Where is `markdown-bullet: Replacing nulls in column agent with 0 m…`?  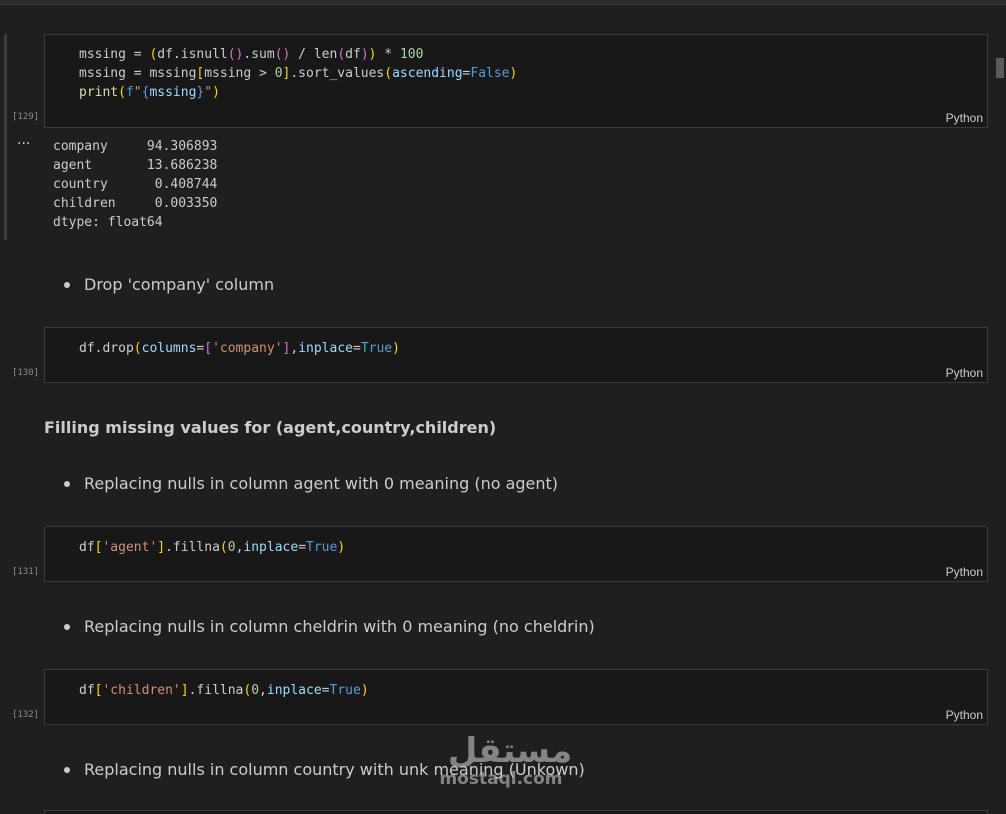
markdown-bullet: Replacing nulls in column agent with 0 m… is located at coordinates (311, 483).